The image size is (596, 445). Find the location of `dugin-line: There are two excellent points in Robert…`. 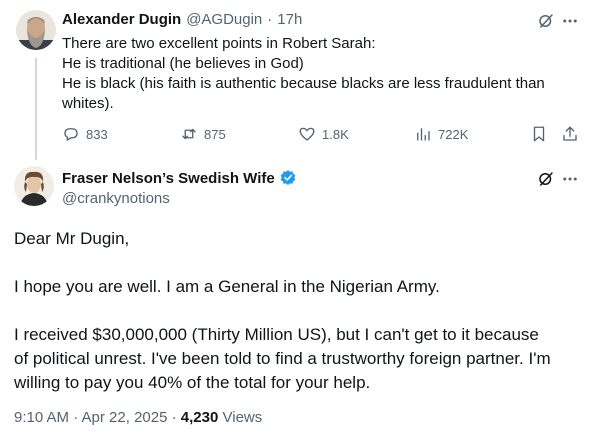

dugin-line: There are two excellent points in Robert… is located at coordinates (219, 43).